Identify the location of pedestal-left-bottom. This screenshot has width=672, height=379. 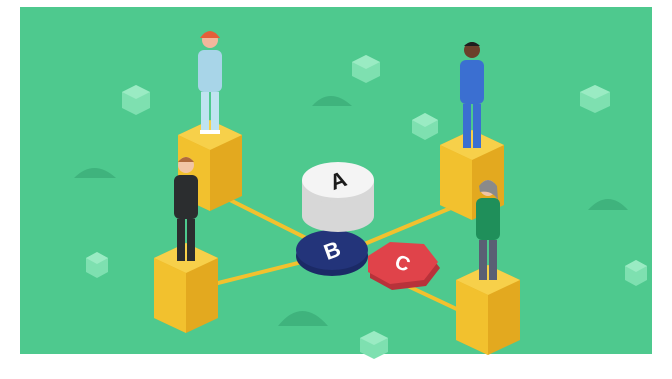
(186, 288).